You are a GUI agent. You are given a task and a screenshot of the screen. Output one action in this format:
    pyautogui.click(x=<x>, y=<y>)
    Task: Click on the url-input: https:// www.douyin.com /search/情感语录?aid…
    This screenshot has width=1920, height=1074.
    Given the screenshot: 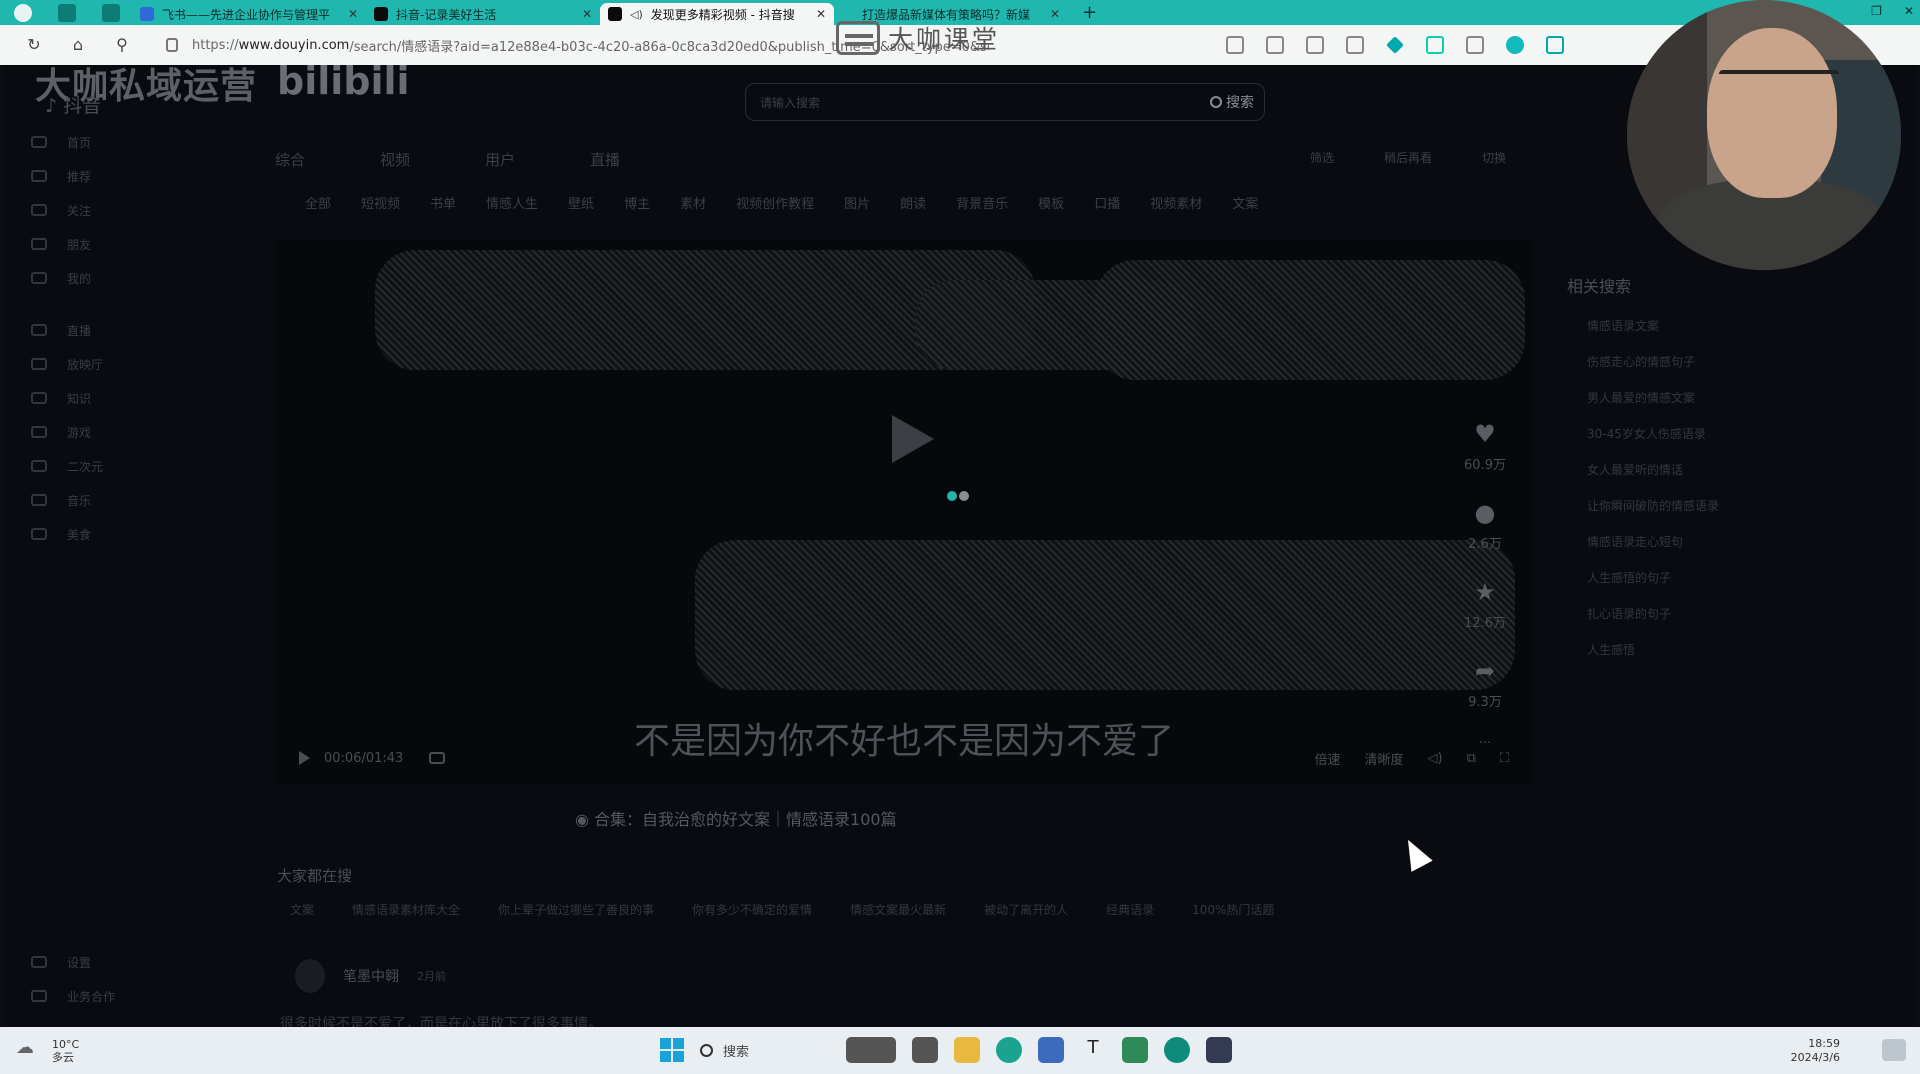 What is the action you would take?
    pyautogui.click(x=666, y=45)
    